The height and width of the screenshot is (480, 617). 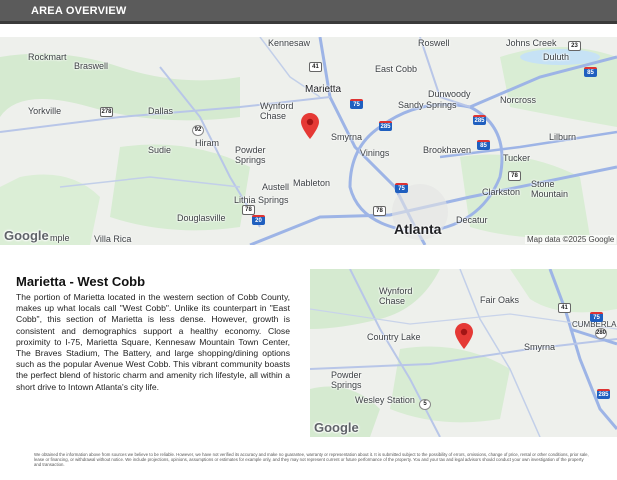 I want to click on route-shield-85-south: 85, so click(x=483, y=145).